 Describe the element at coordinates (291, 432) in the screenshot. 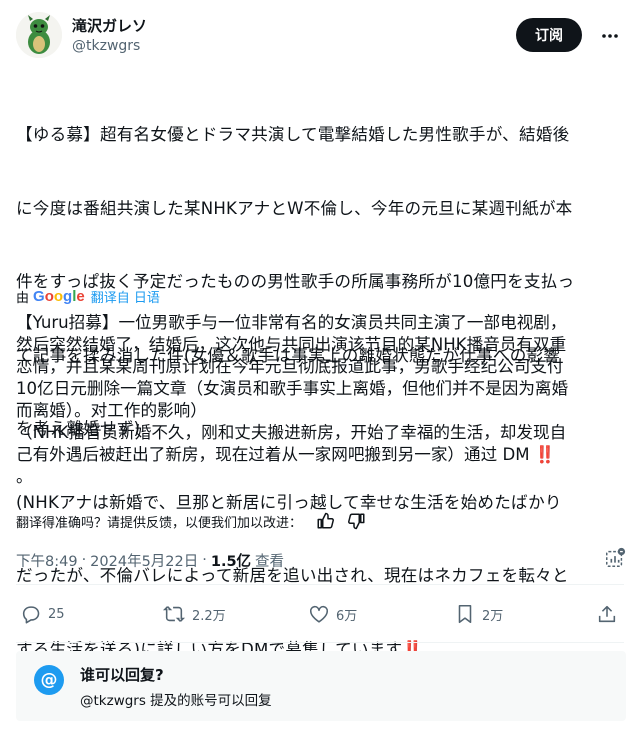

I see `translated-line: （NHK播音员新婚不久，刚和丈夫搬进新房，开始了幸福的生活，却发现自` at that location.